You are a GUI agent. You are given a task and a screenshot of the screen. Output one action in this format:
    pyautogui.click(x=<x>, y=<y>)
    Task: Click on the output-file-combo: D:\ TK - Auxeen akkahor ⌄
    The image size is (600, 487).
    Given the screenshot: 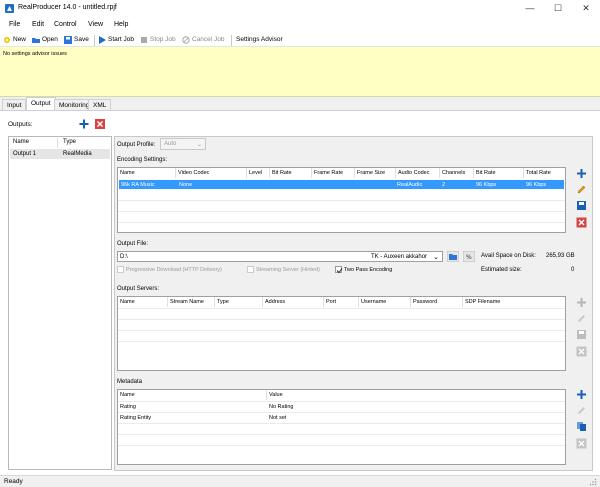 What is the action you would take?
    pyautogui.click(x=280, y=256)
    